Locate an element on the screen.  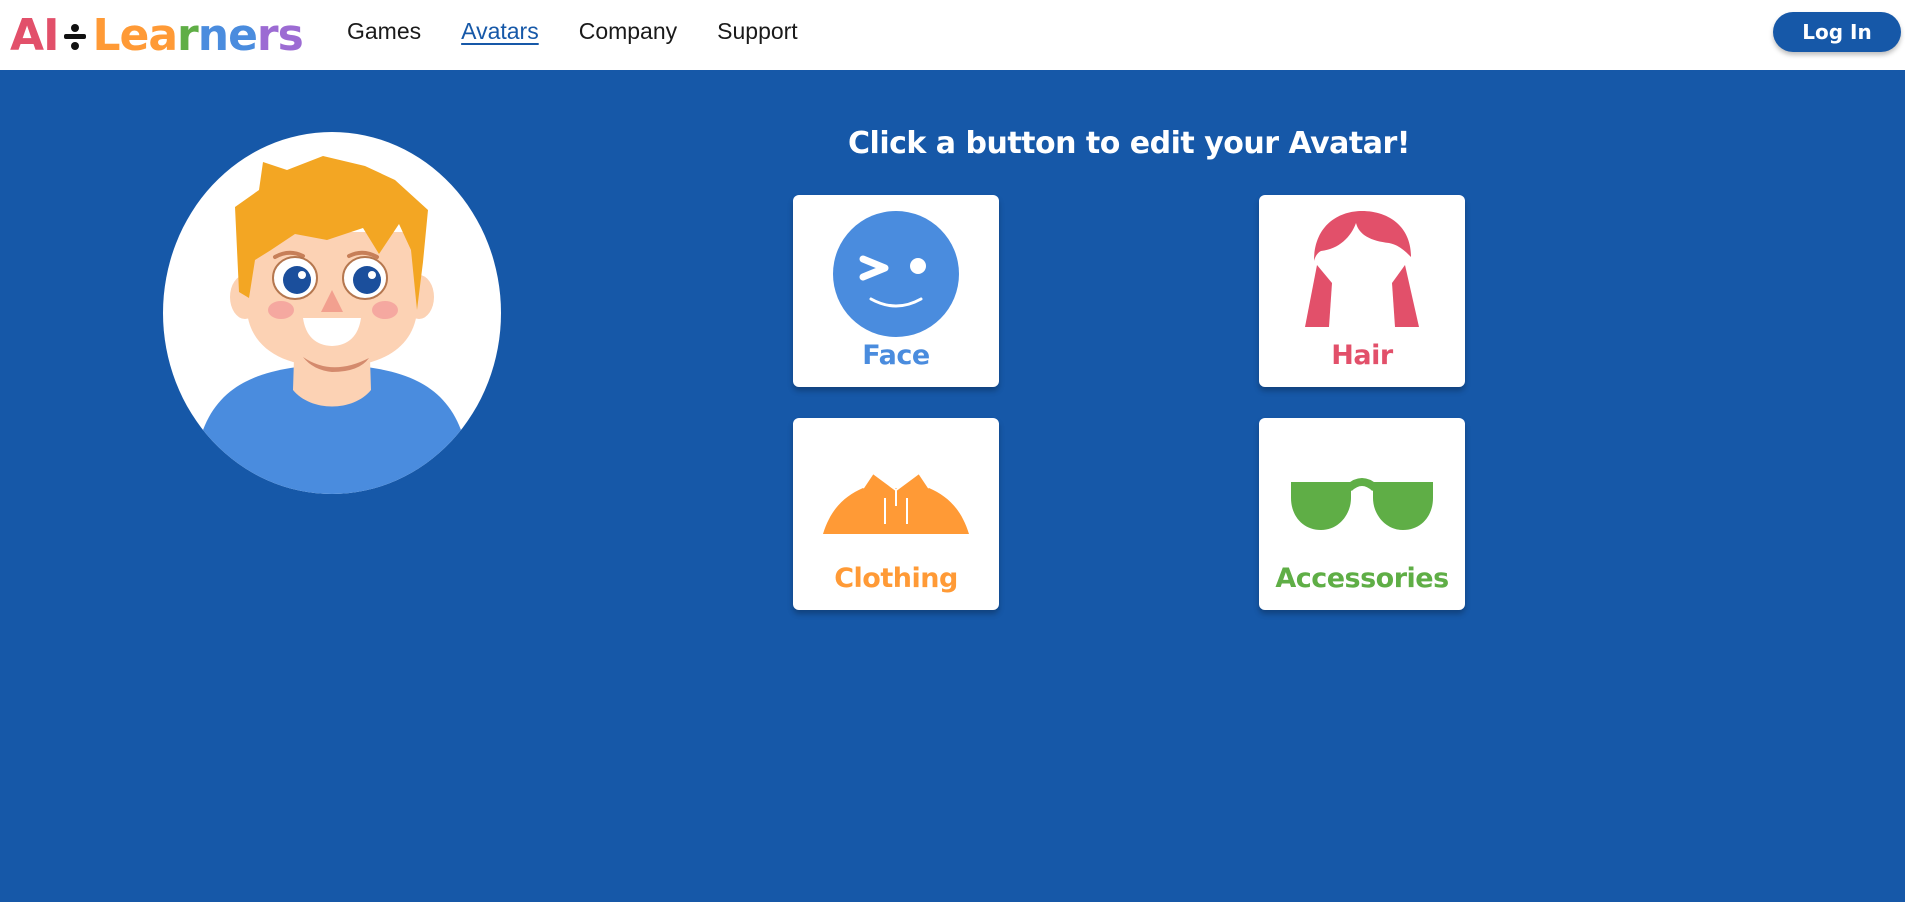
logo-letter-e2: e is located at coordinates (243, 35).